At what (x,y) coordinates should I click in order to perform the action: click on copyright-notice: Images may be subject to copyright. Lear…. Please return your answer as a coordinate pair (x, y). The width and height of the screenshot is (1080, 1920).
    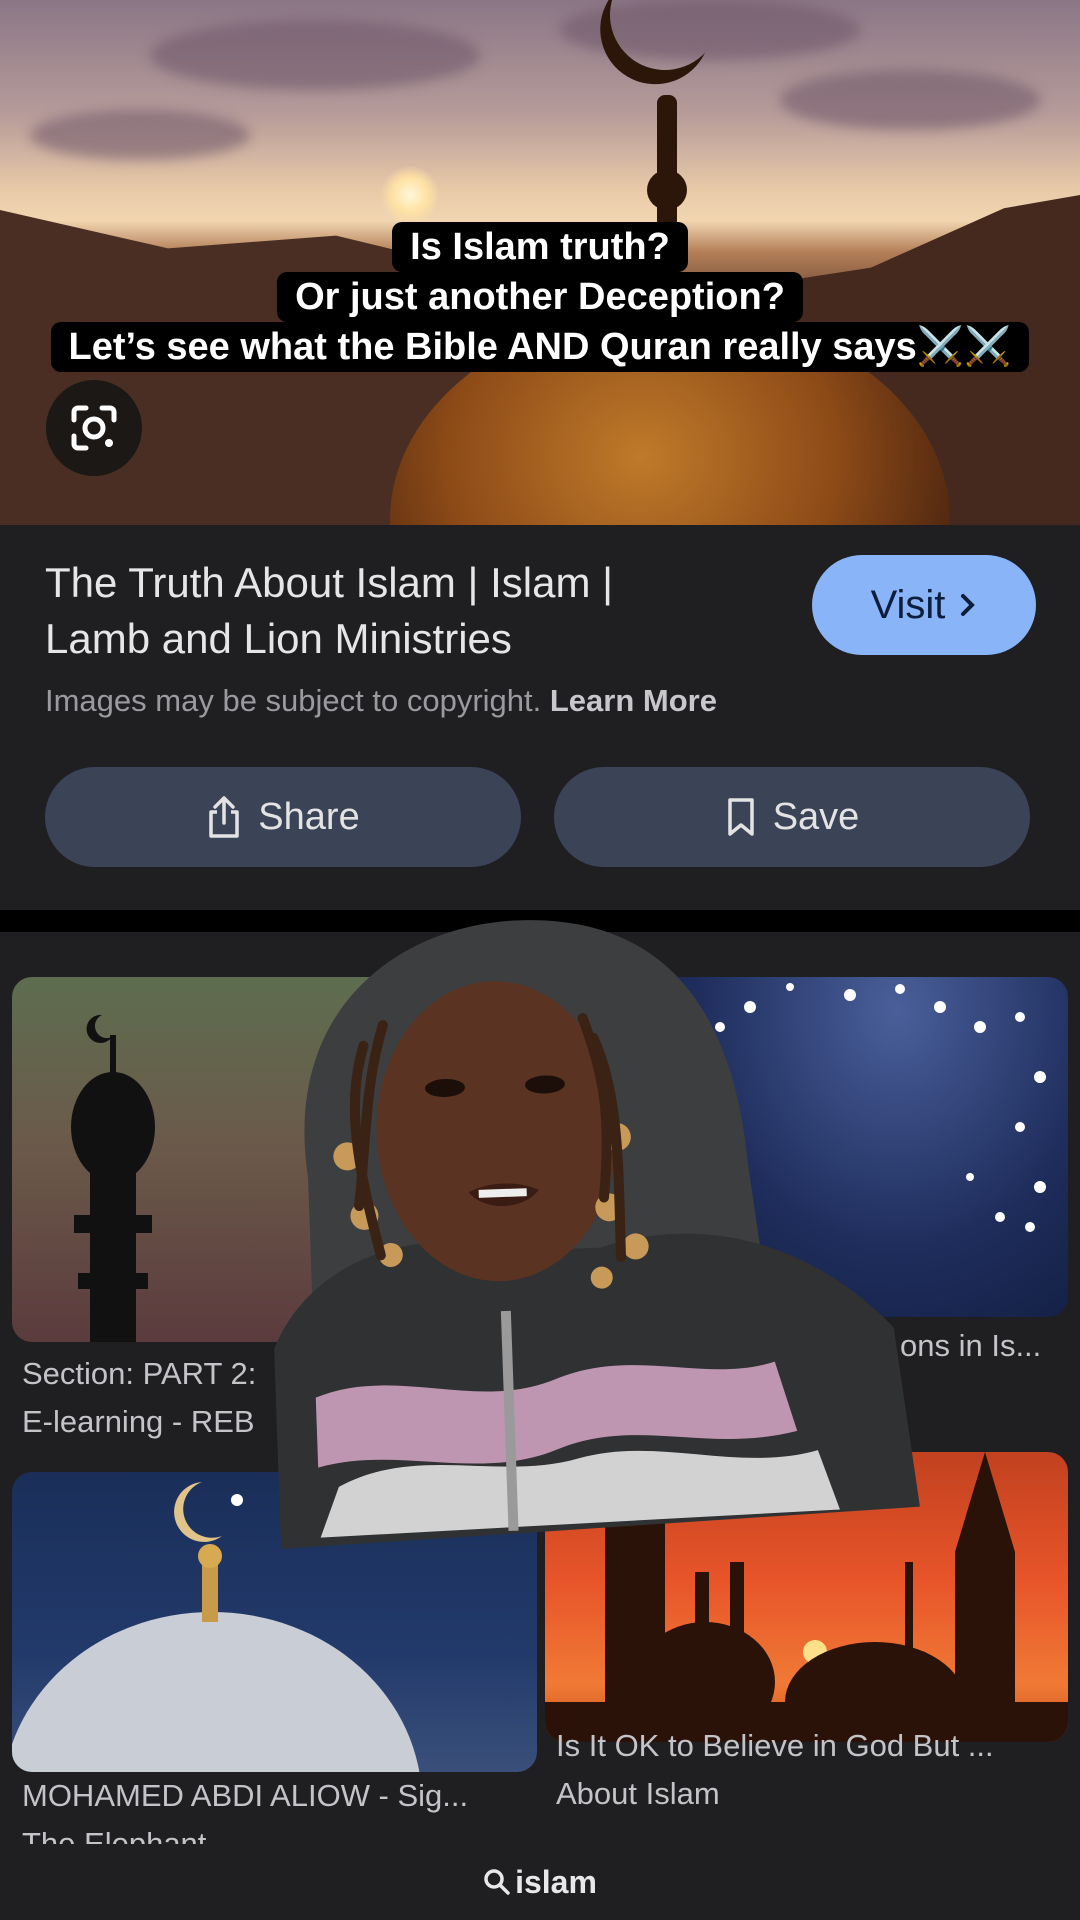
    Looking at the image, I should click on (381, 700).